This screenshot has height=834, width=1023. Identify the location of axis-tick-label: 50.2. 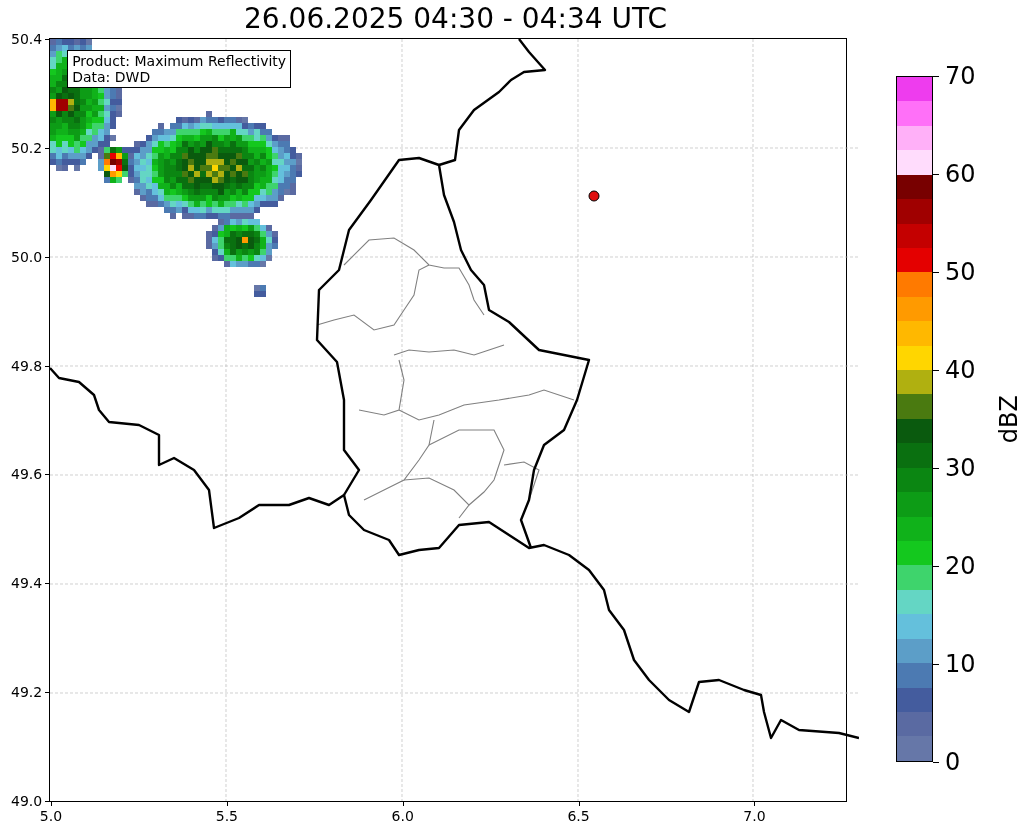
(27, 148).